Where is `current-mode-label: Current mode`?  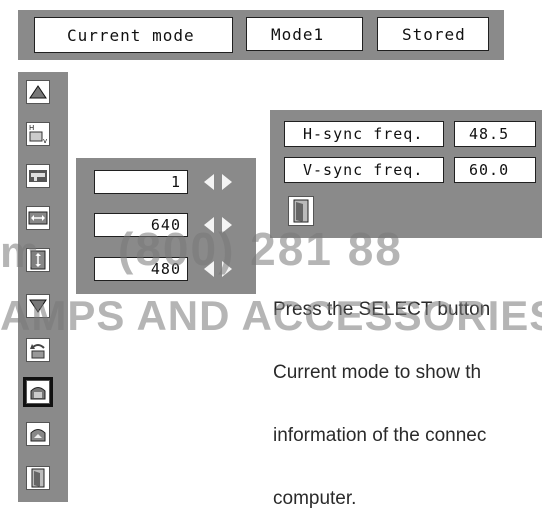 current-mode-label: Current mode is located at coordinates (133, 35).